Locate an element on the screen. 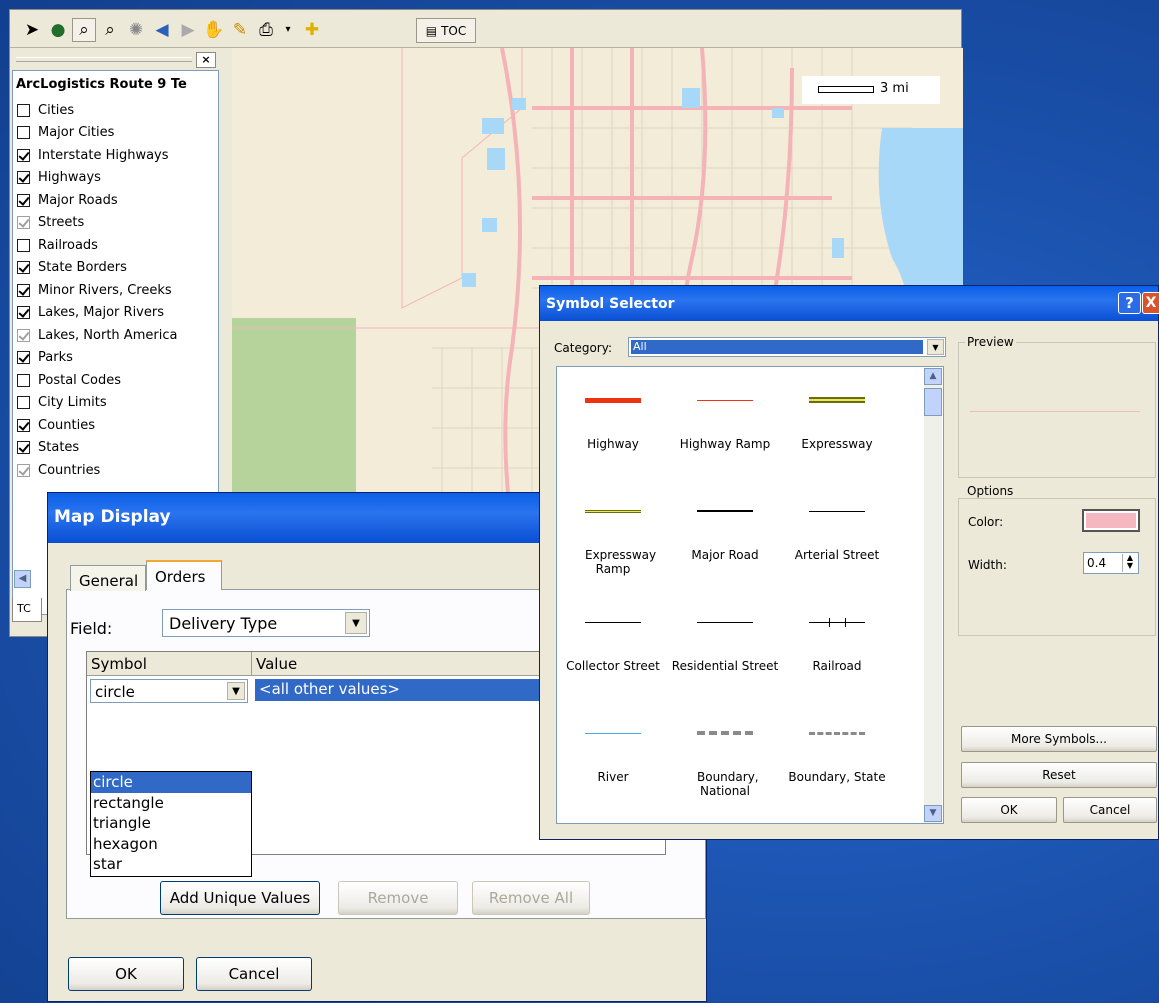 The height and width of the screenshot is (1003, 1159). help-button: ? is located at coordinates (1129, 303).